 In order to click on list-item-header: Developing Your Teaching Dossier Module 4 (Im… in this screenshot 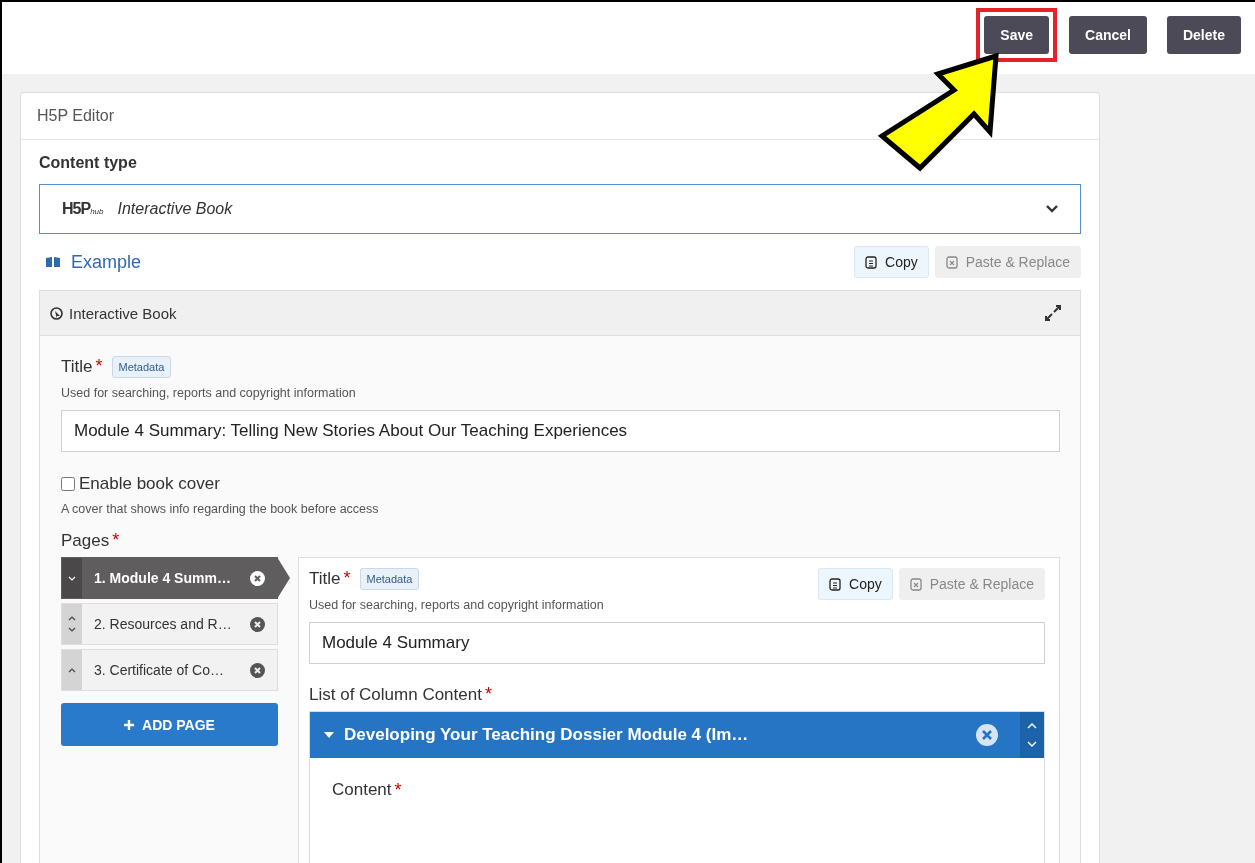, I will do `click(677, 735)`.